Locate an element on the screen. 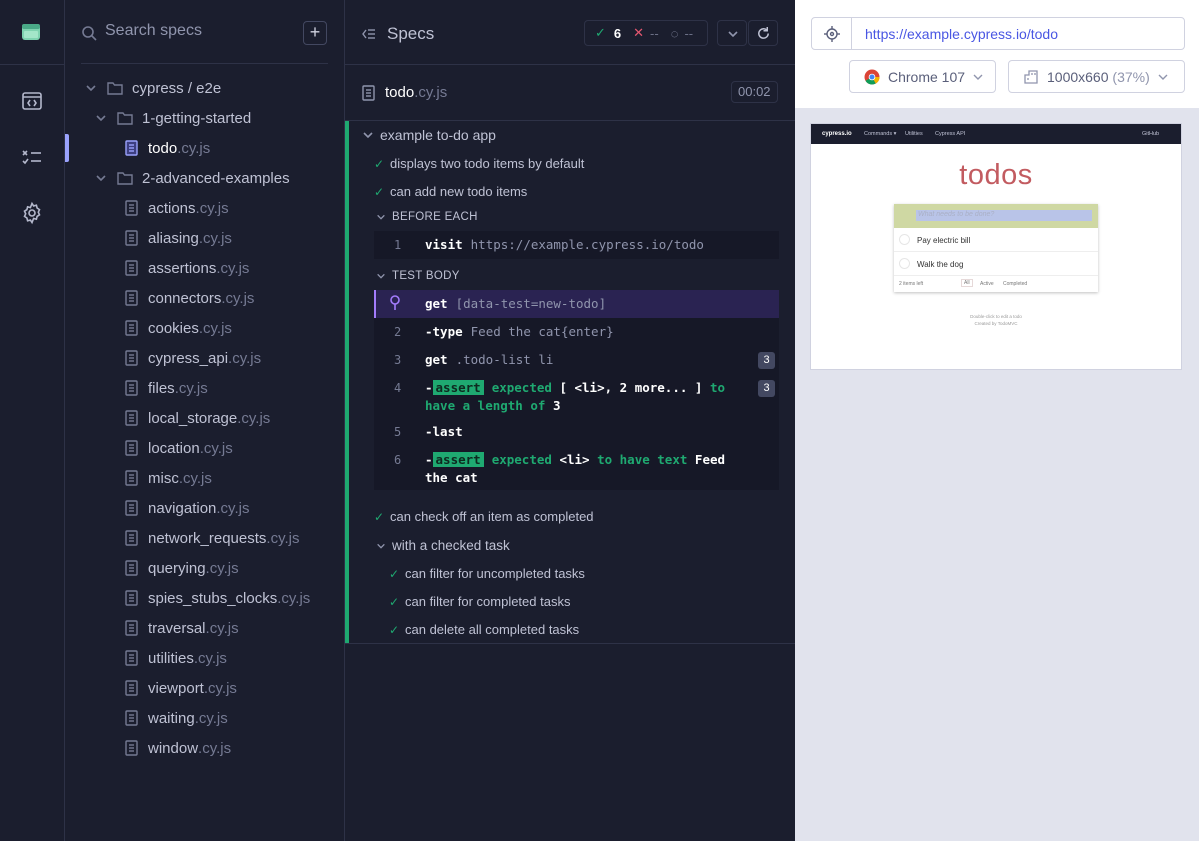 This screenshot has width=1199, height=841. spec-item-utilities: utilities .cy.js is located at coordinates (176, 658).